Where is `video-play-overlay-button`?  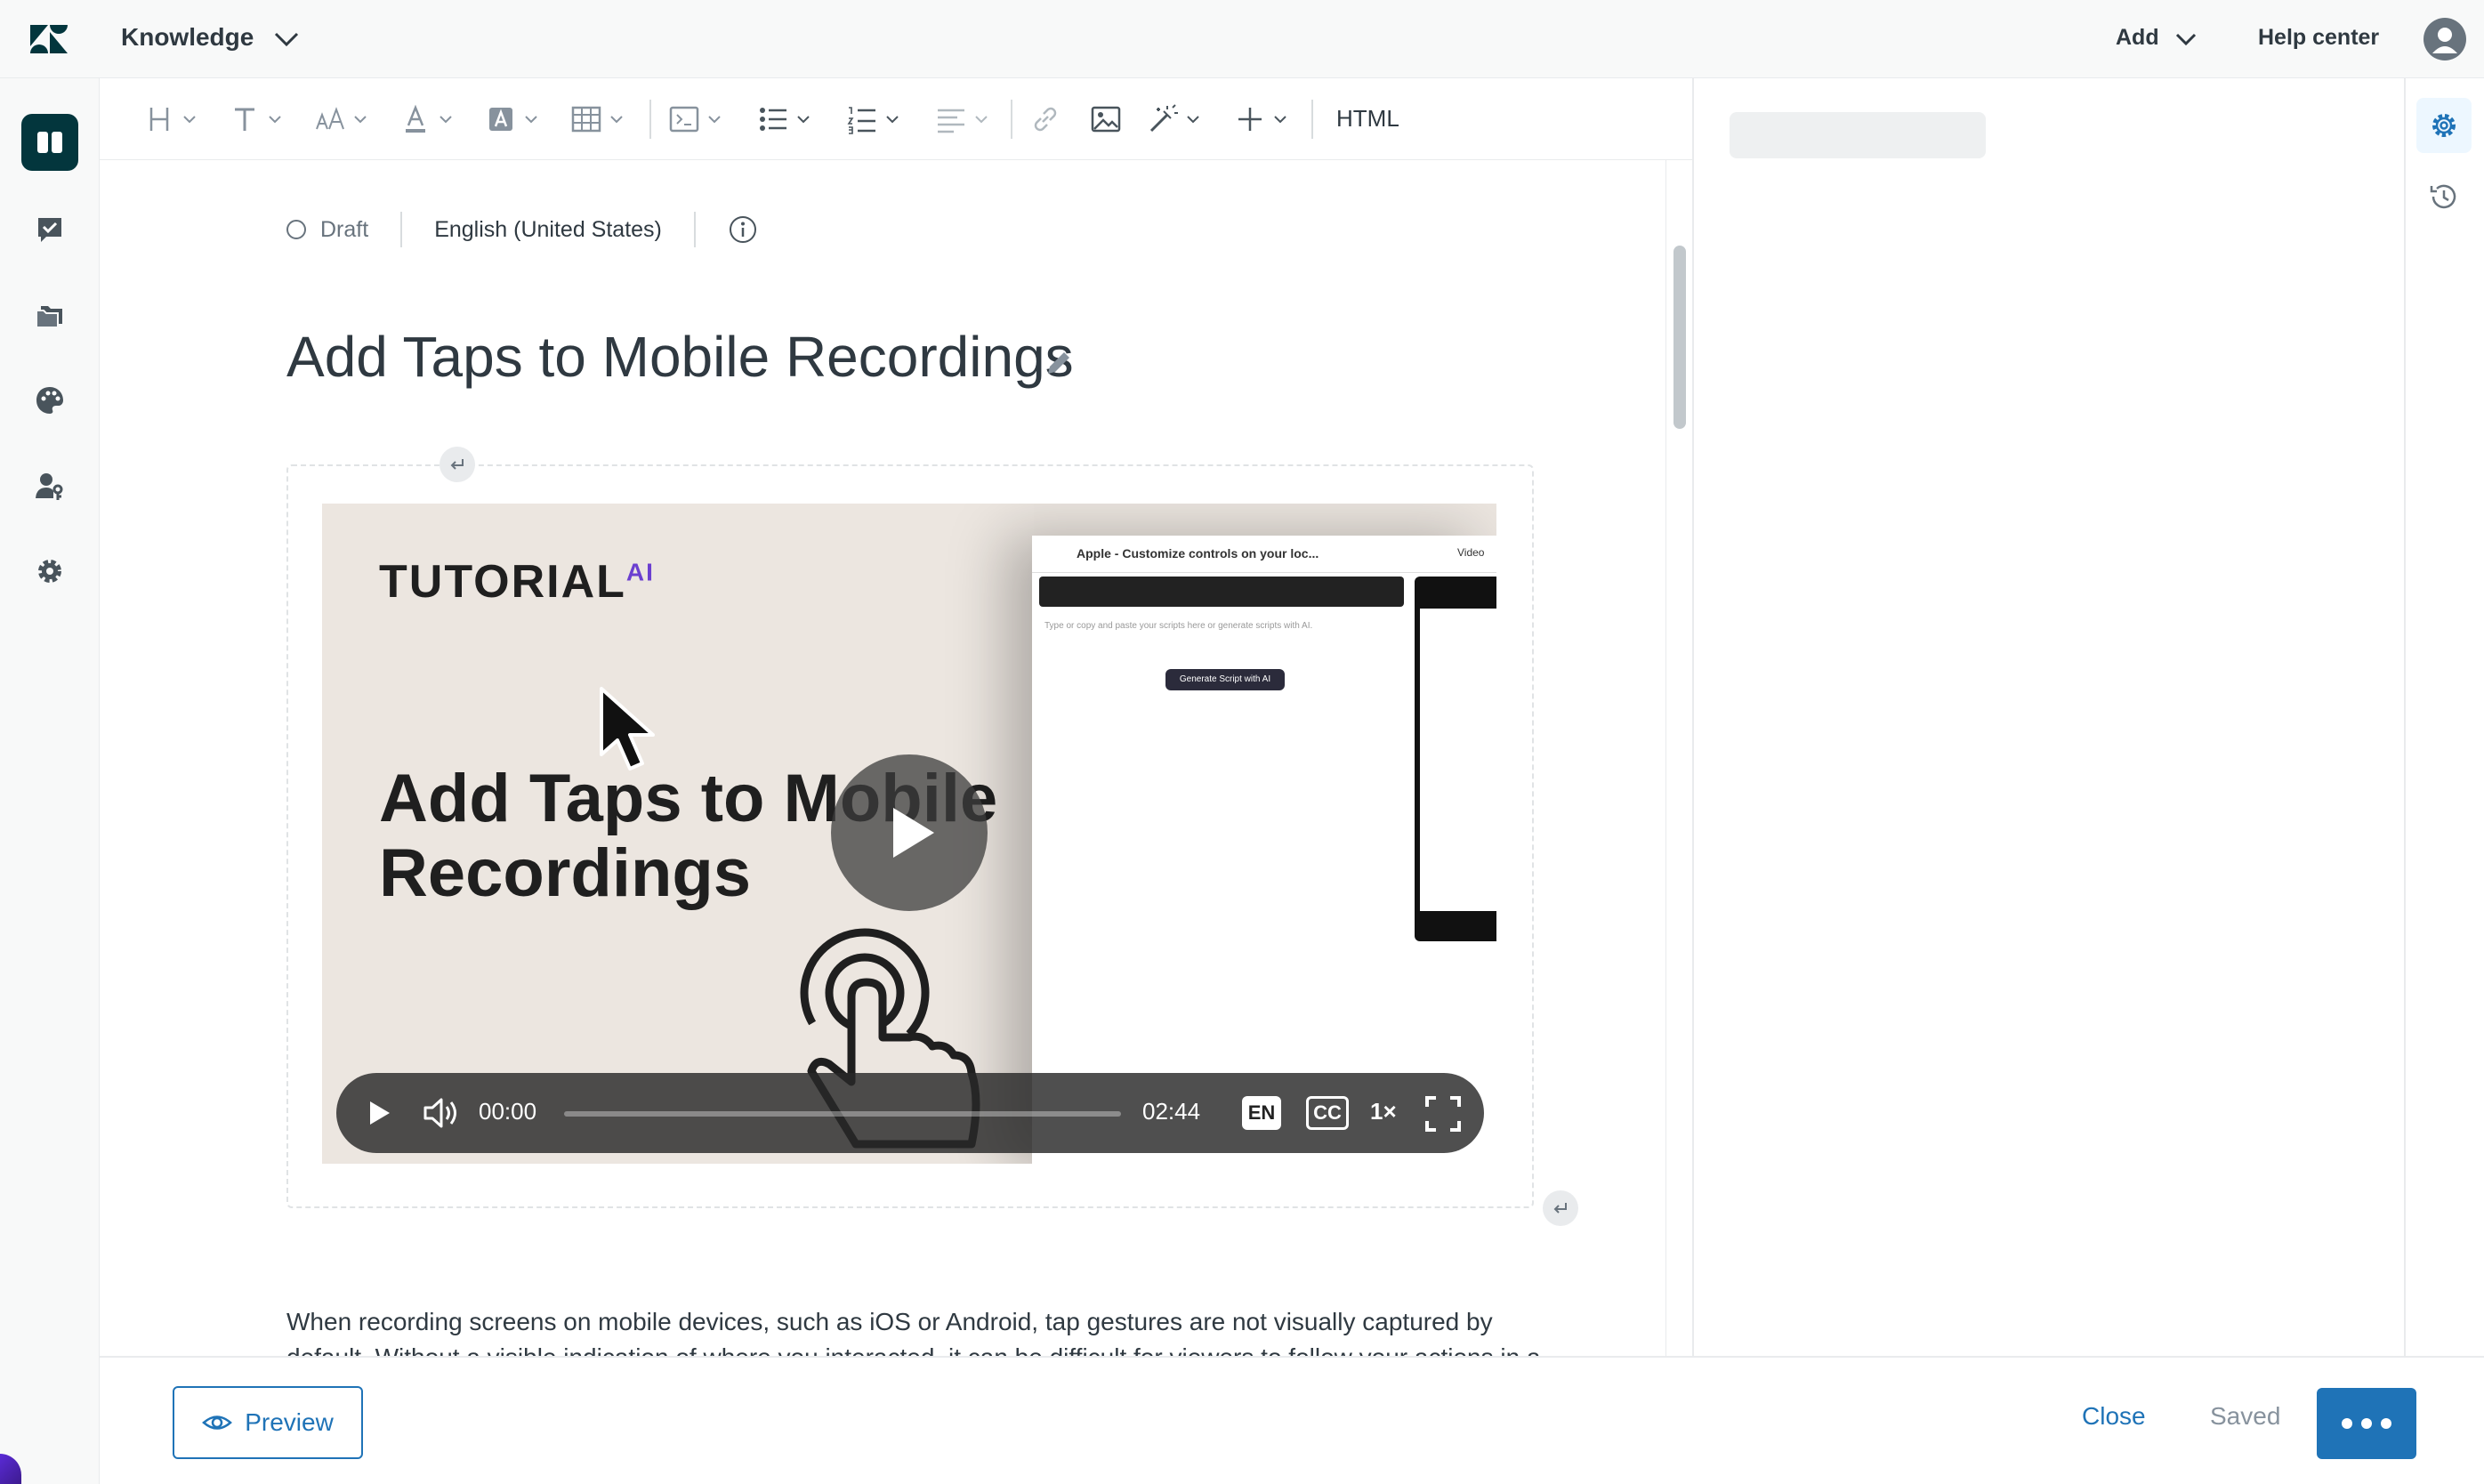
video-play-overlay-button is located at coordinates (910, 832).